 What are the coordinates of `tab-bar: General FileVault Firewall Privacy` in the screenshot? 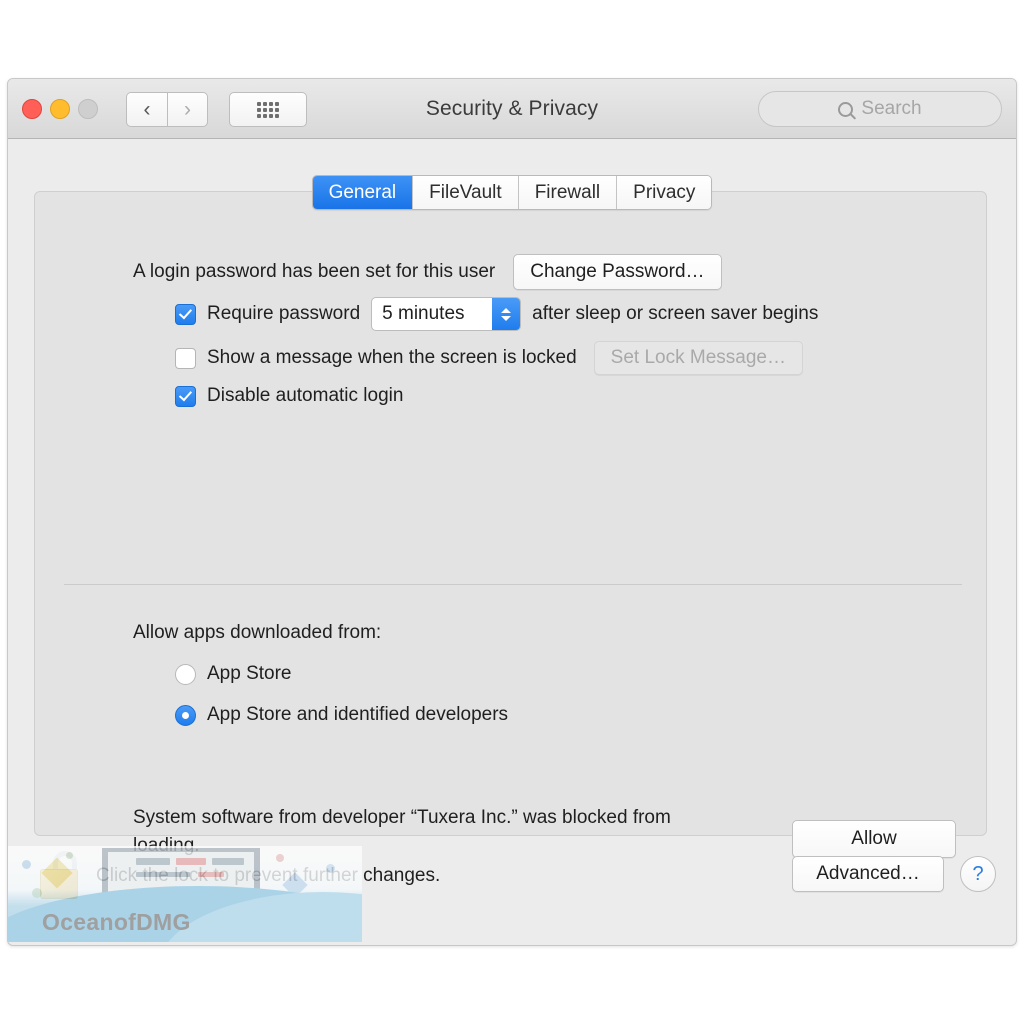 It's located at (512, 192).